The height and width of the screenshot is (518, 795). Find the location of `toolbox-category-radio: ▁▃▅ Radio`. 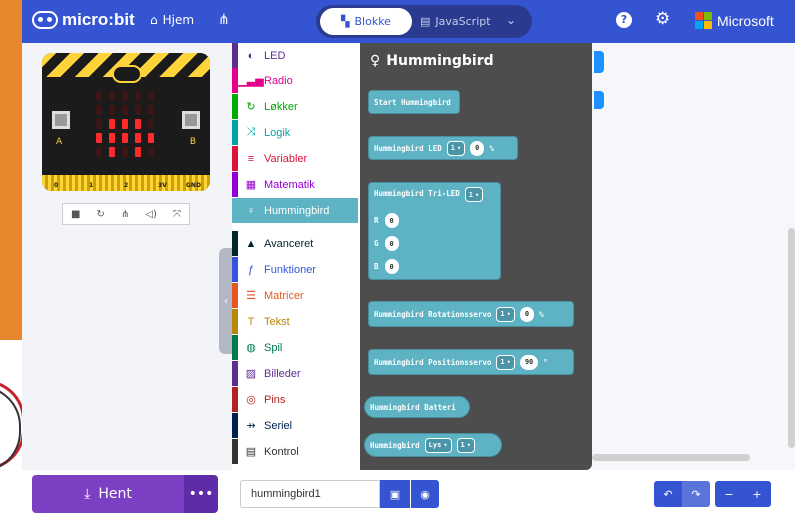

toolbox-category-radio: ▁▃▅ Radio is located at coordinates (295, 80).